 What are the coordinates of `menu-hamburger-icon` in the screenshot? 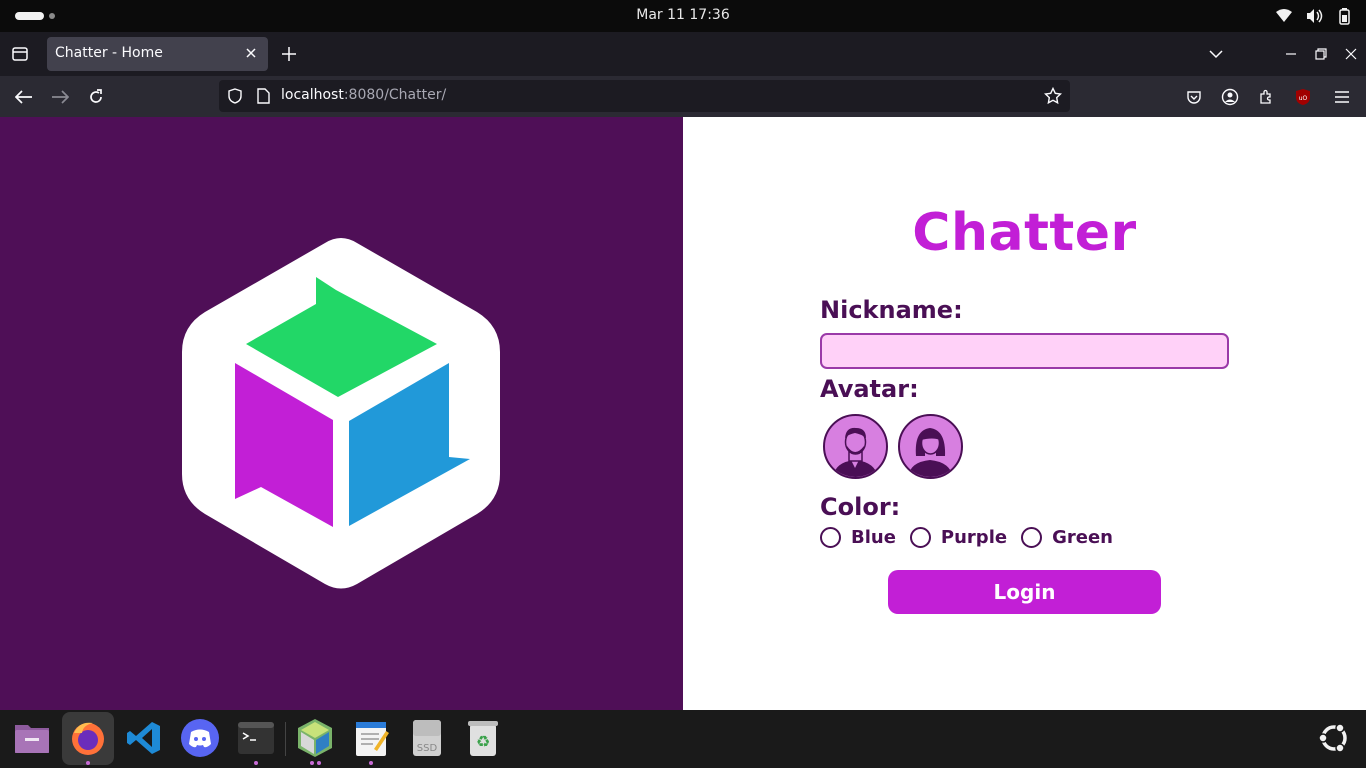 It's located at (1342, 97).